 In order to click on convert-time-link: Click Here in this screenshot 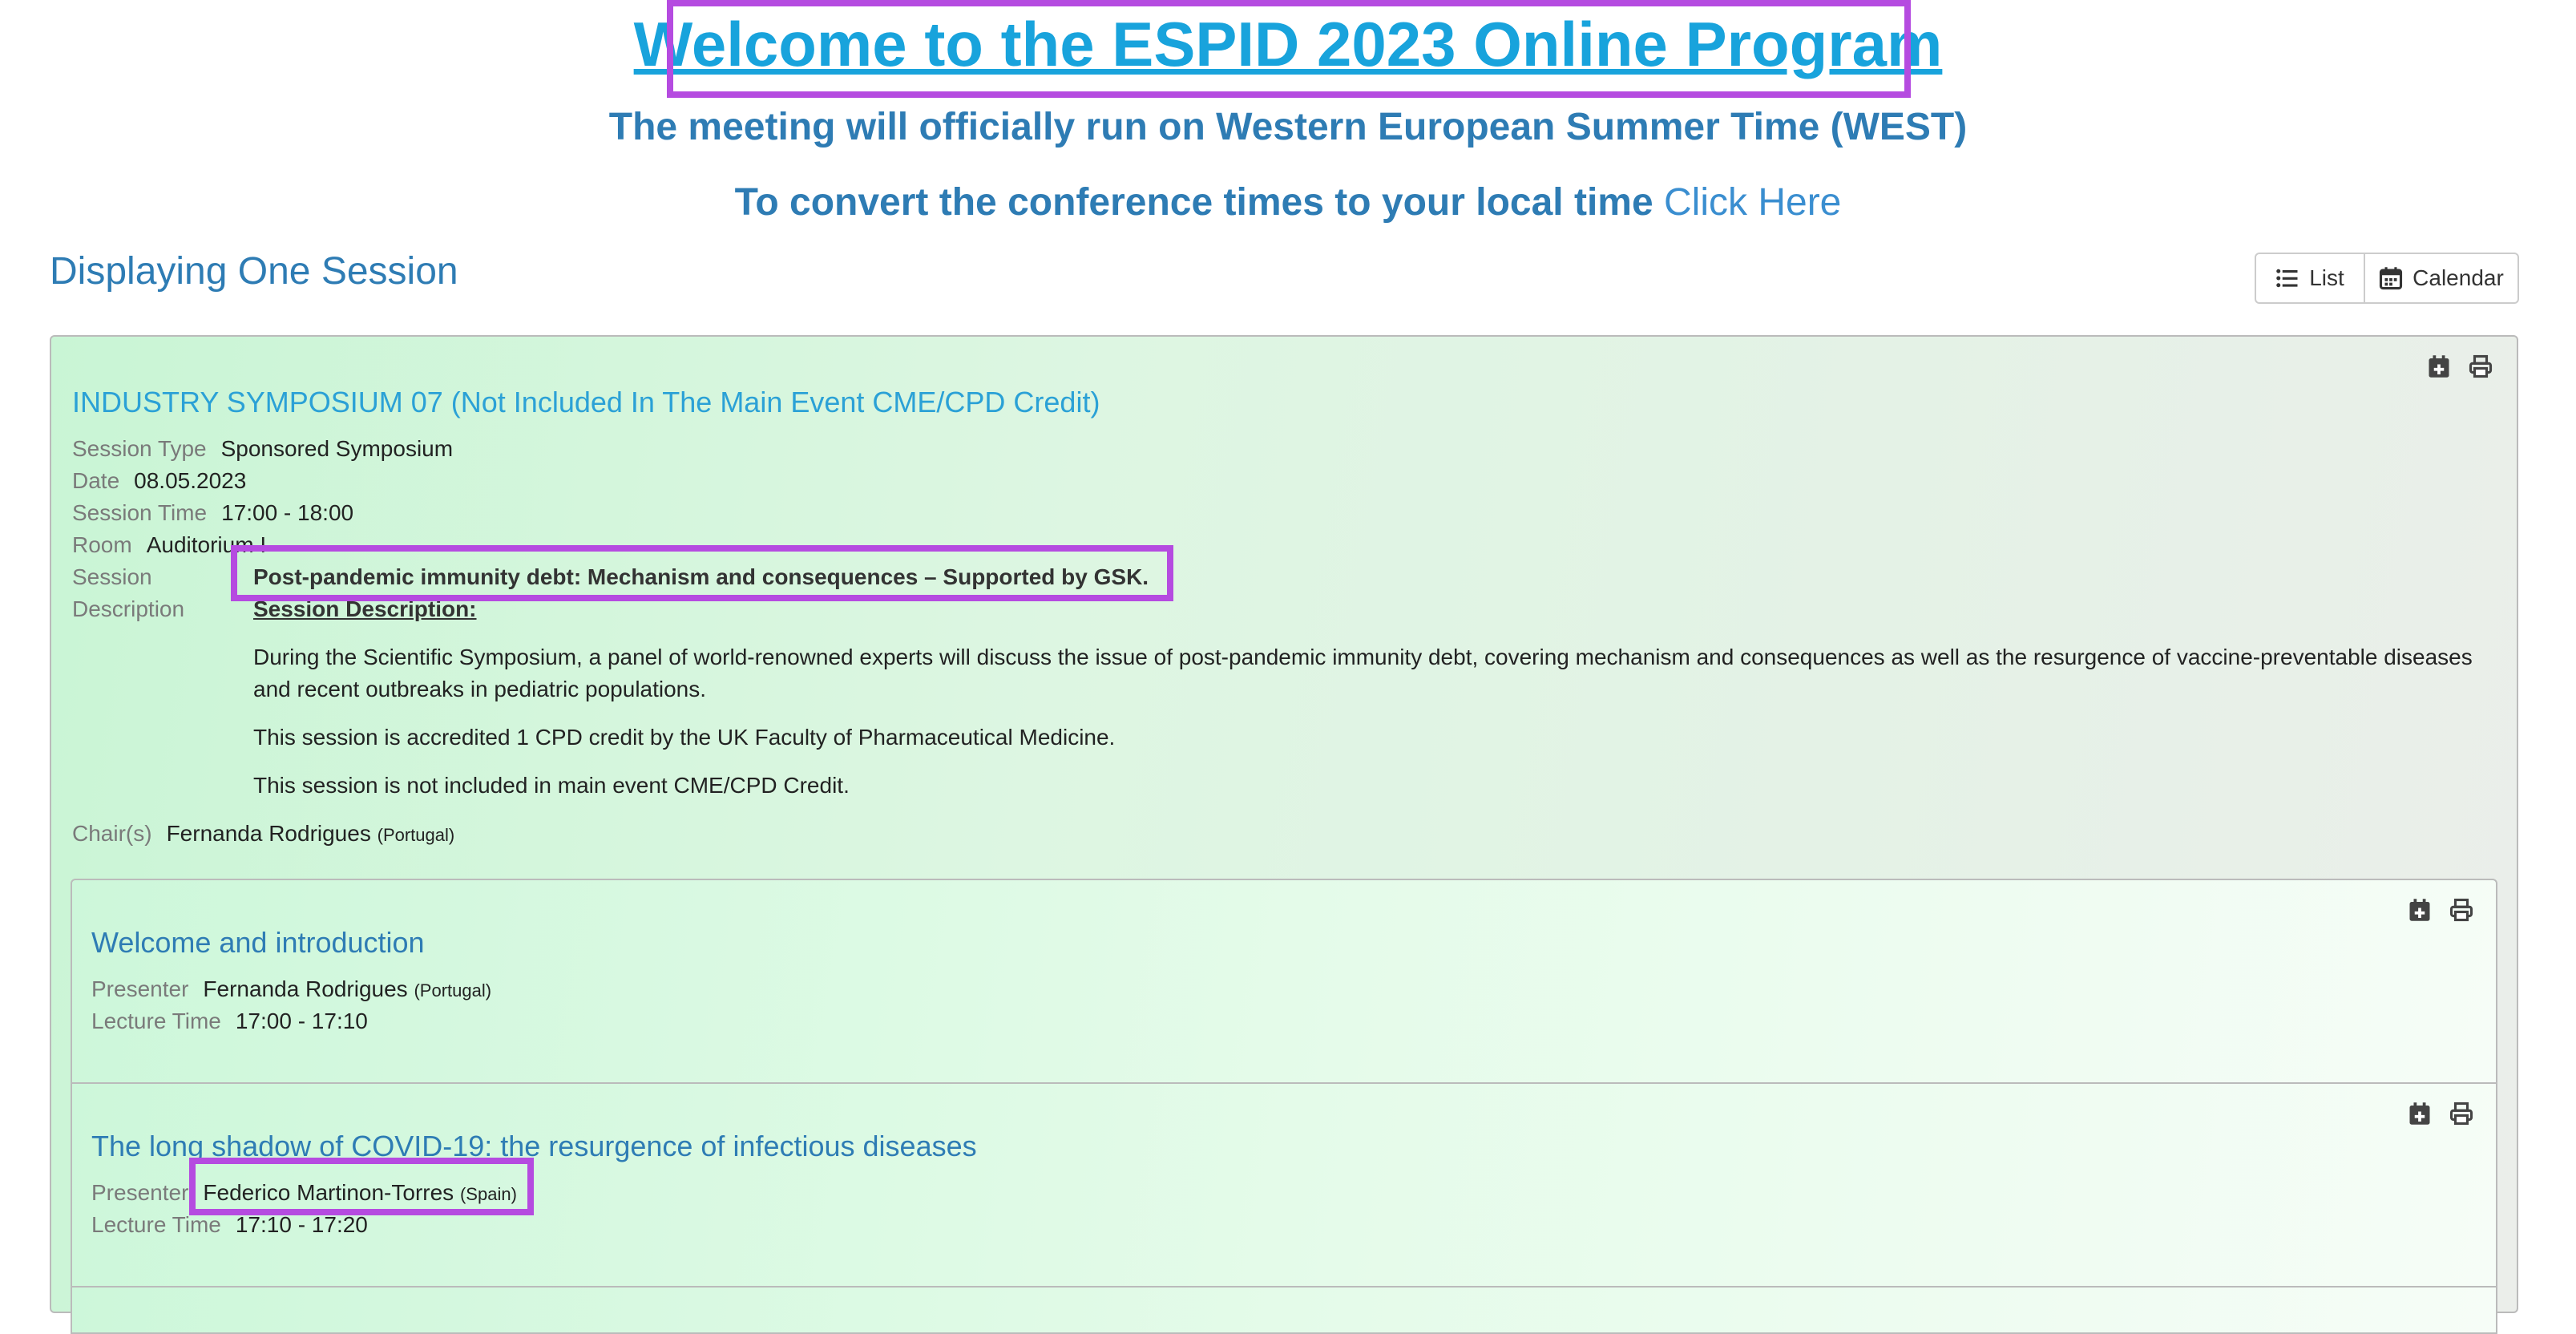, I will do `click(1752, 202)`.